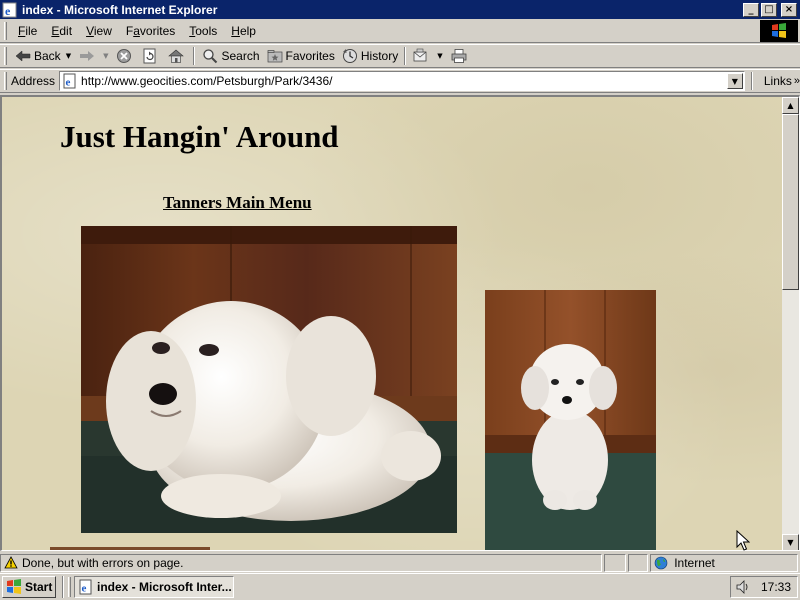 Image resolution: width=800 pixels, height=600 pixels. I want to click on start-button: Start, so click(29, 587).